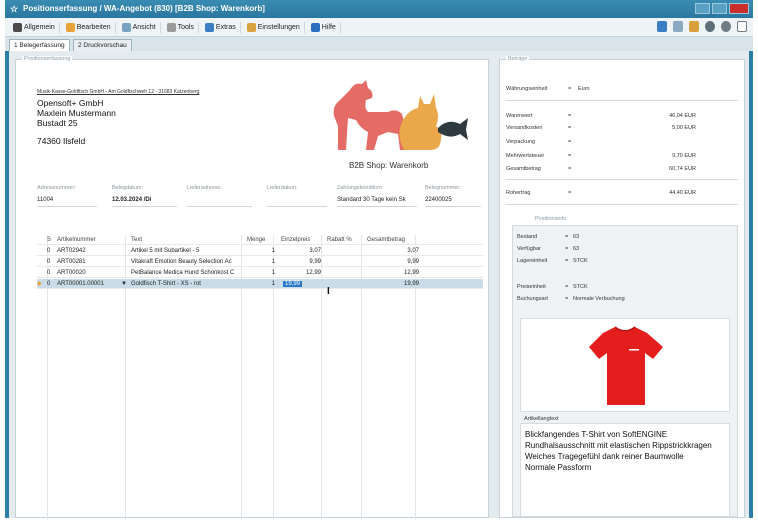 The width and height of the screenshot is (758, 520). I want to click on window-controls, so click(722, 8).